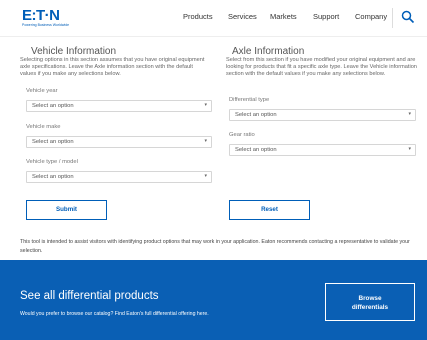  What do you see at coordinates (242, 135) in the screenshot?
I see `gear-ratio-label: Gear ratio` at bounding box center [242, 135].